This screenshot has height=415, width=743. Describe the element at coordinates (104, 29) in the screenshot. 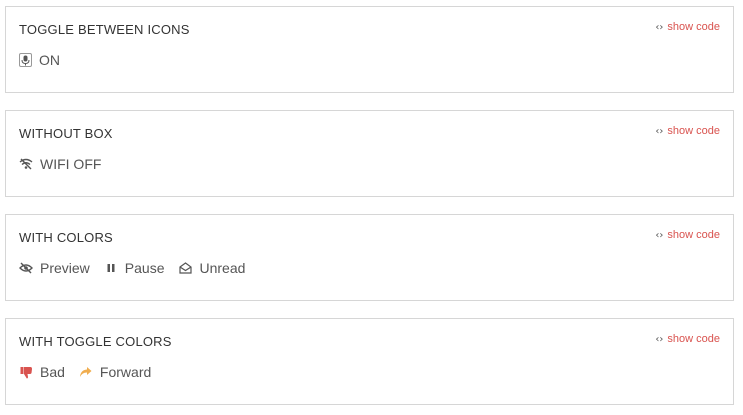

I see `panel-title: TOGGLE BETWEEN ICONS` at that location.